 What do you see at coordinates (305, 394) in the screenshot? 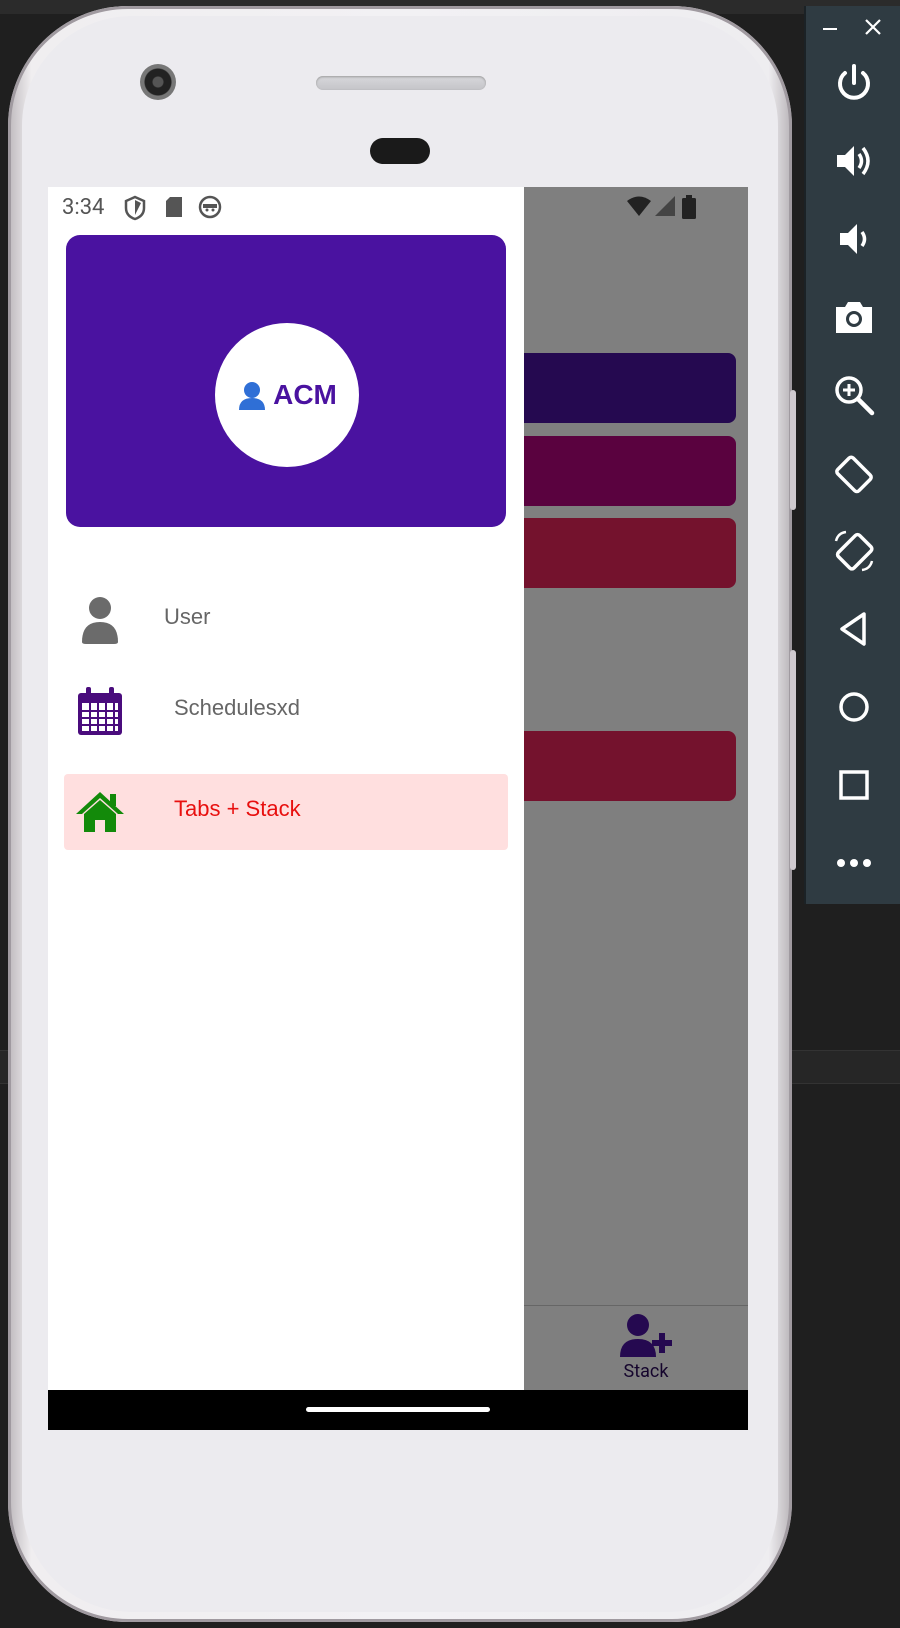
I see `avatar-text: ACM` at bounding box center [305, 394].